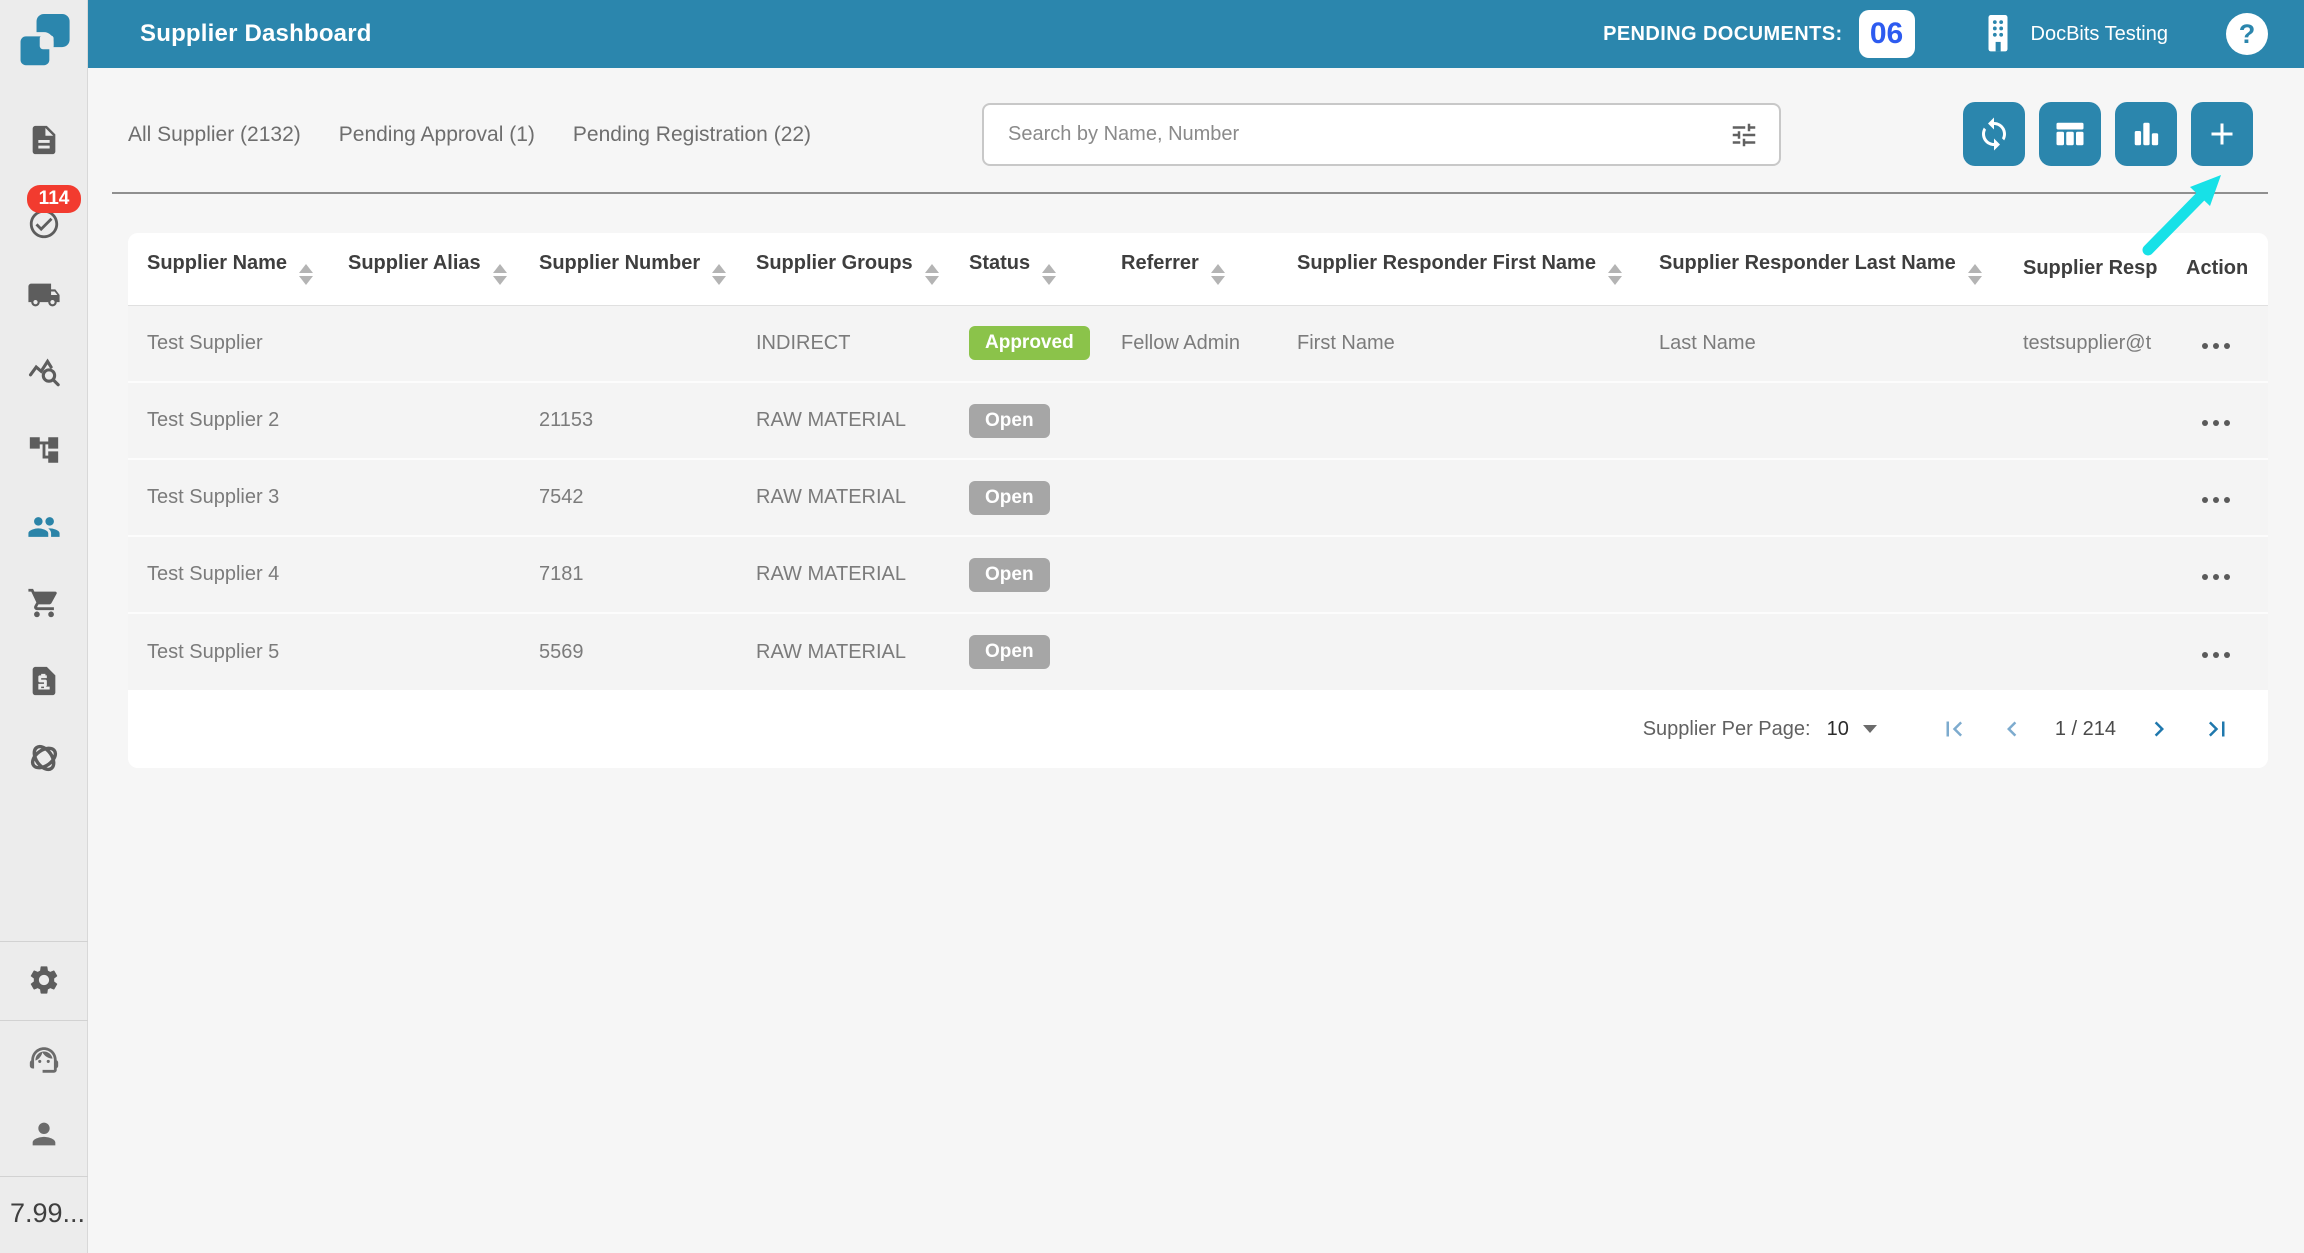  Describe the element at coordinates (1198, 729) in the screenshot. I see `pagination-bar: Supplier Per Page: 10 1 / 214` at that location.